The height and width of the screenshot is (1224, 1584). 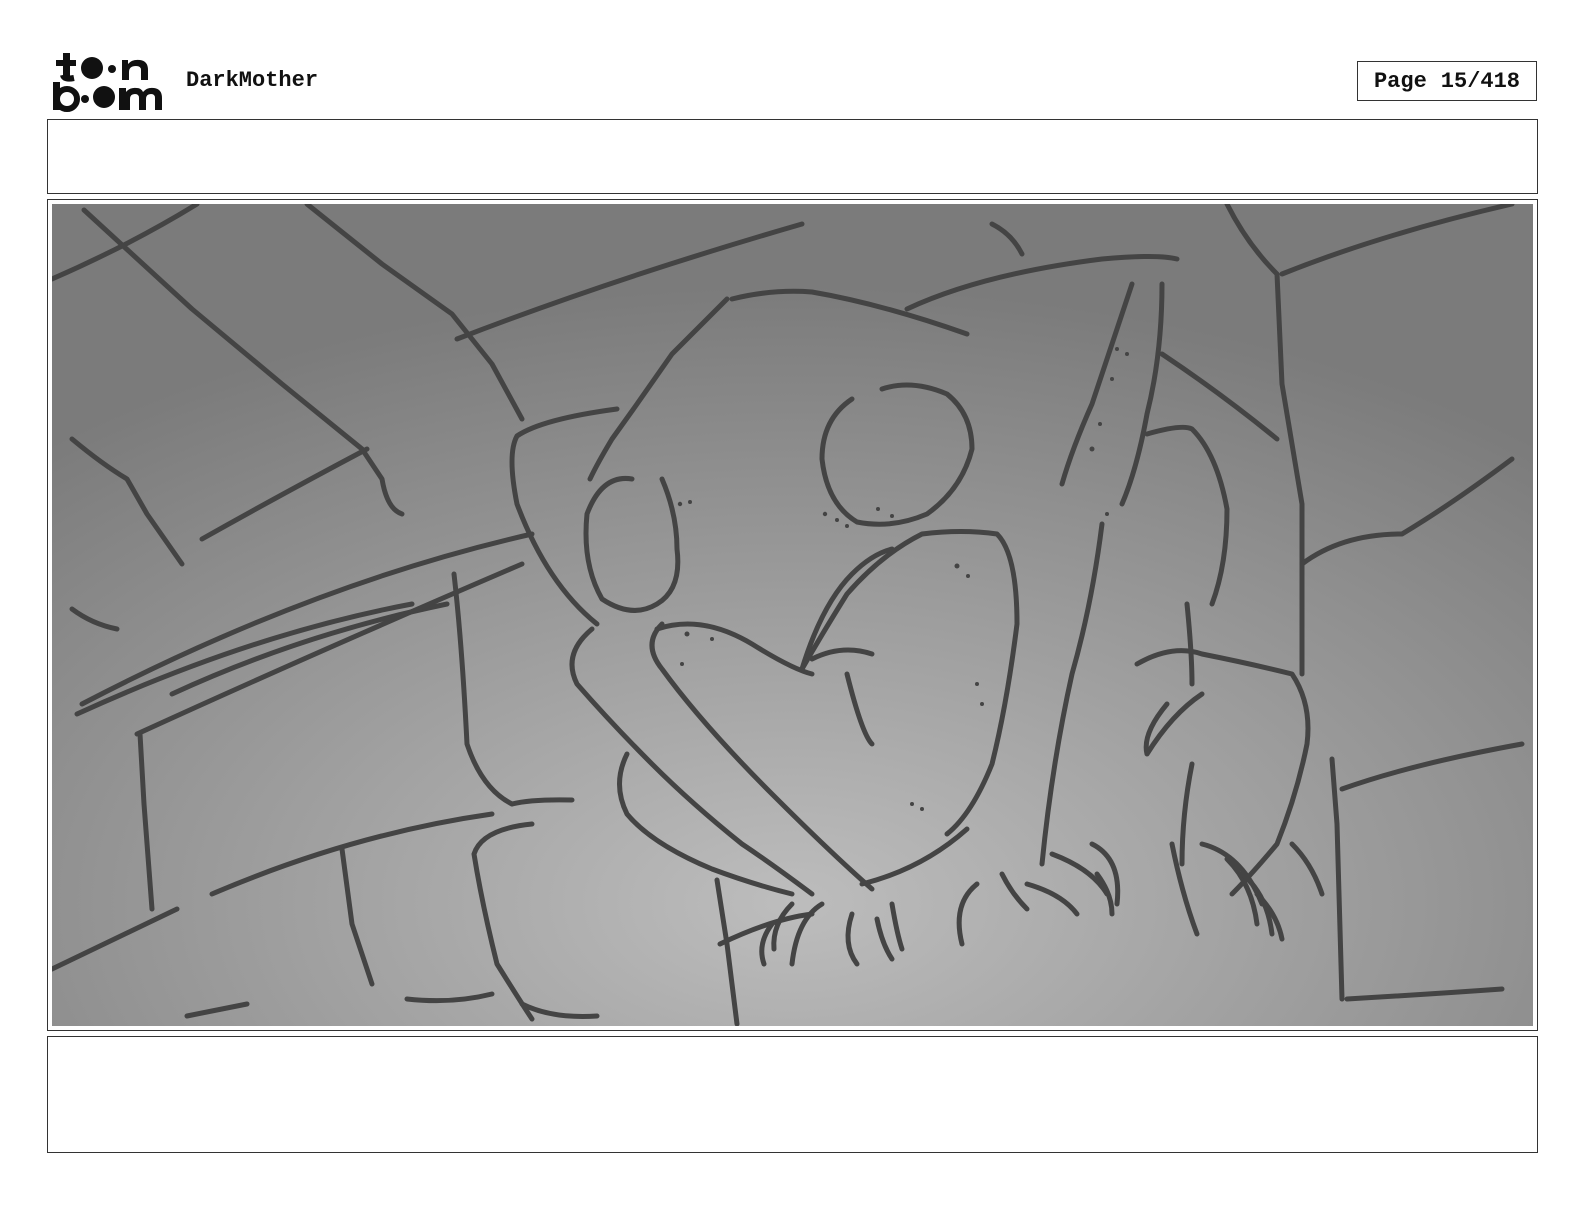 What do you see at coordinates (107, 82) in the screenshot?
I see `toon-boom-logo` at bounding box center [107, 82].